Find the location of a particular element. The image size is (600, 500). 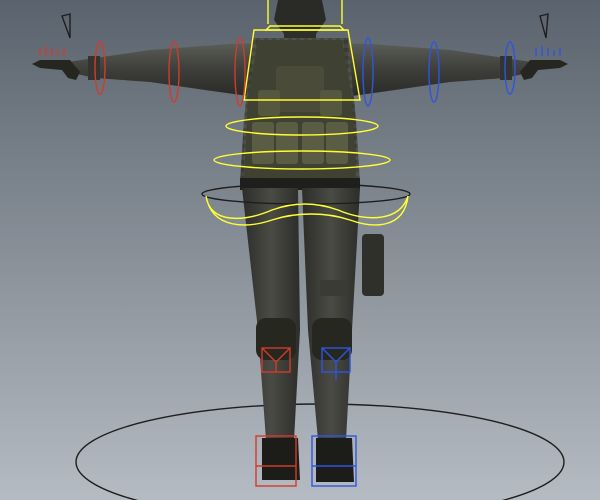

right-cuff is located at coordinates (506, 68).